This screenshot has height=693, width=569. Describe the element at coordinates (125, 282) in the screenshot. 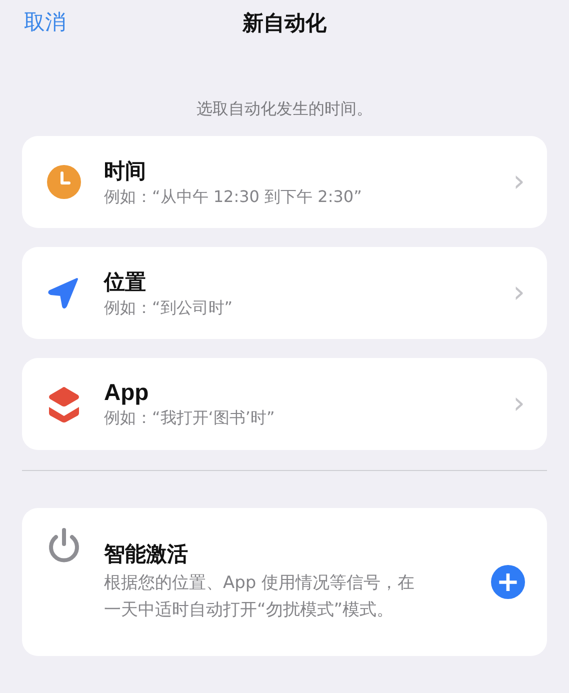

I see `trigger-title: 位置` at that location.